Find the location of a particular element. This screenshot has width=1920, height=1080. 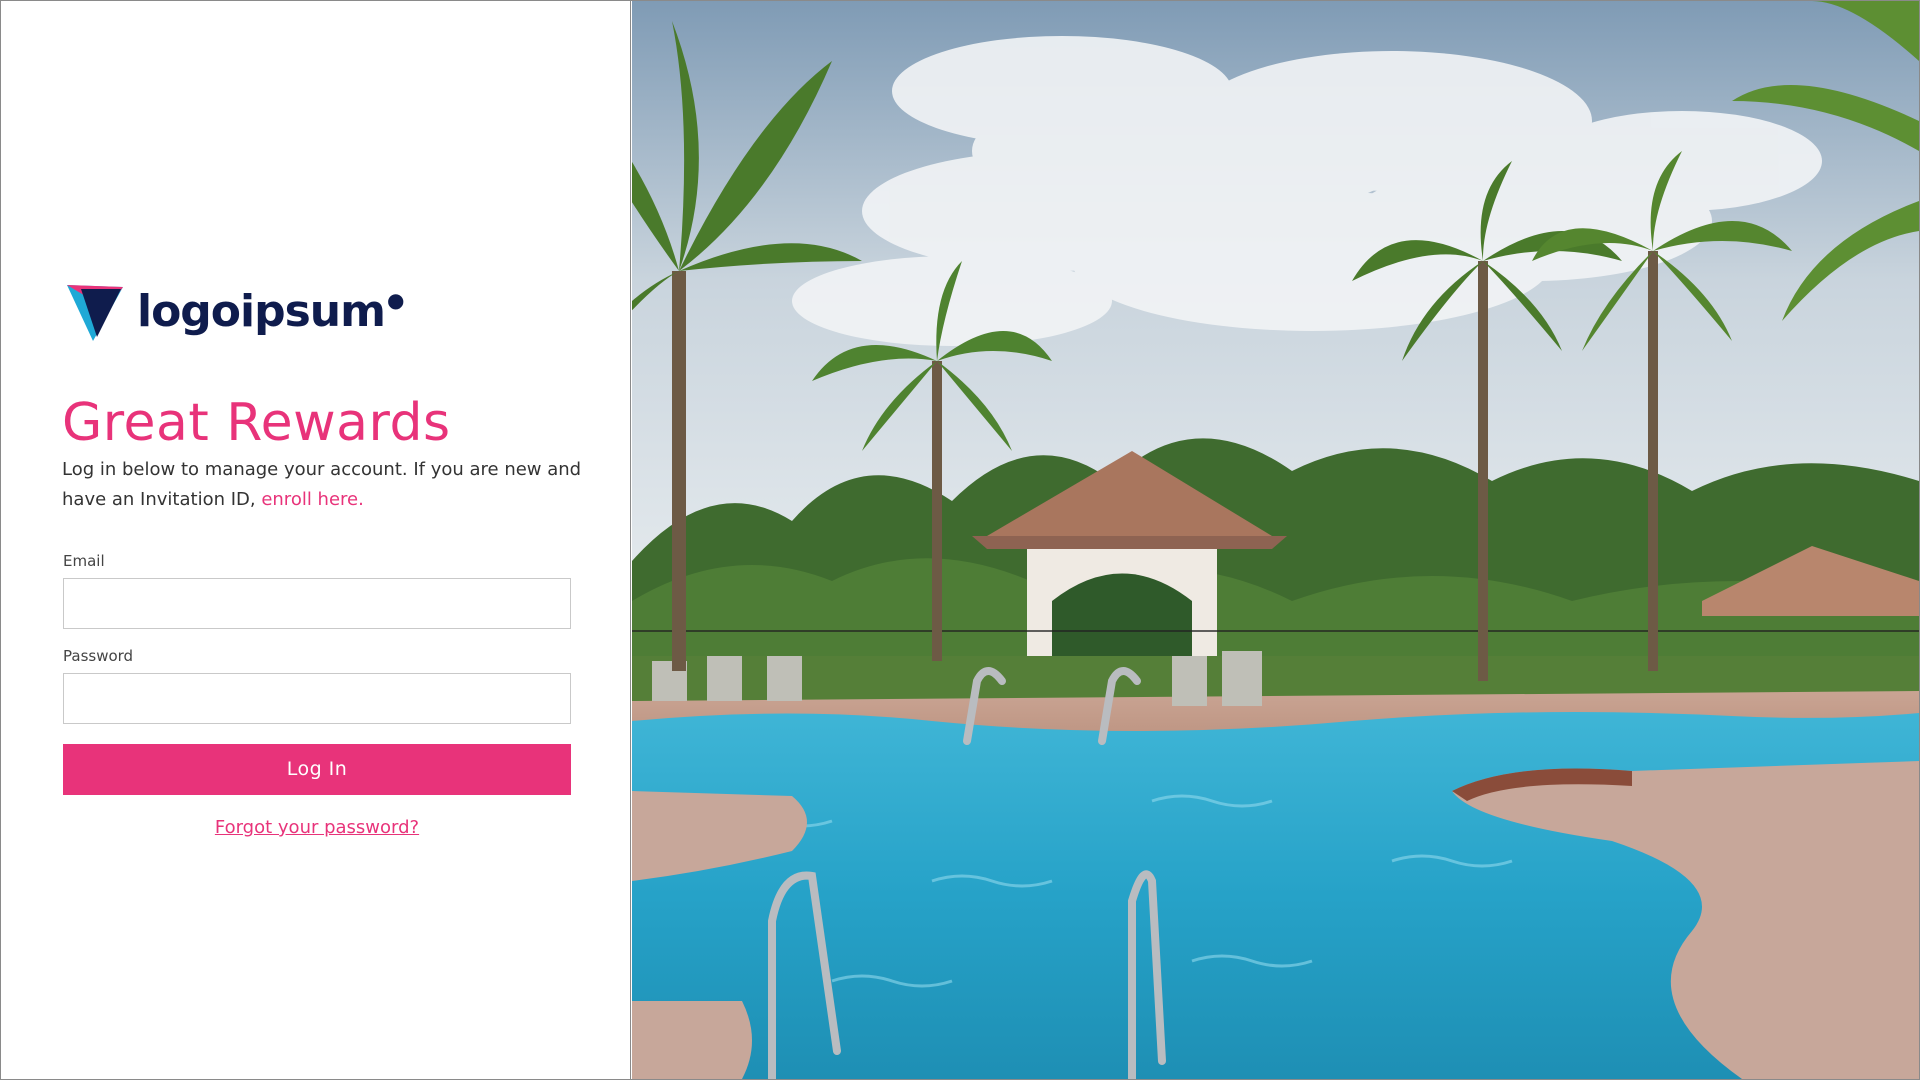

brand-logo: logoipsum ● is located at coordinates (233, 311).